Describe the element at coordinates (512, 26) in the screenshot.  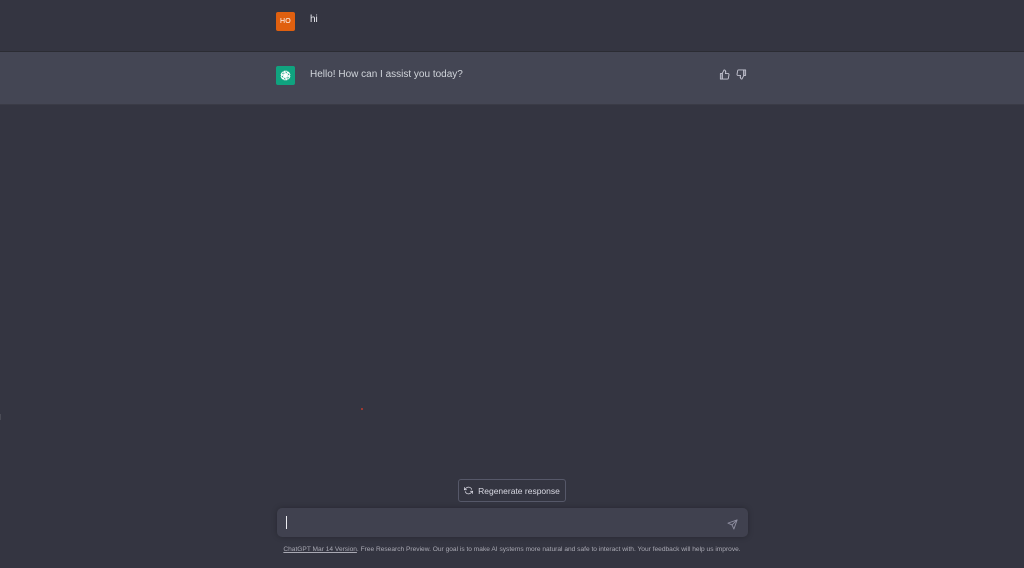
I see `user-message-row: HO hi` at that location.